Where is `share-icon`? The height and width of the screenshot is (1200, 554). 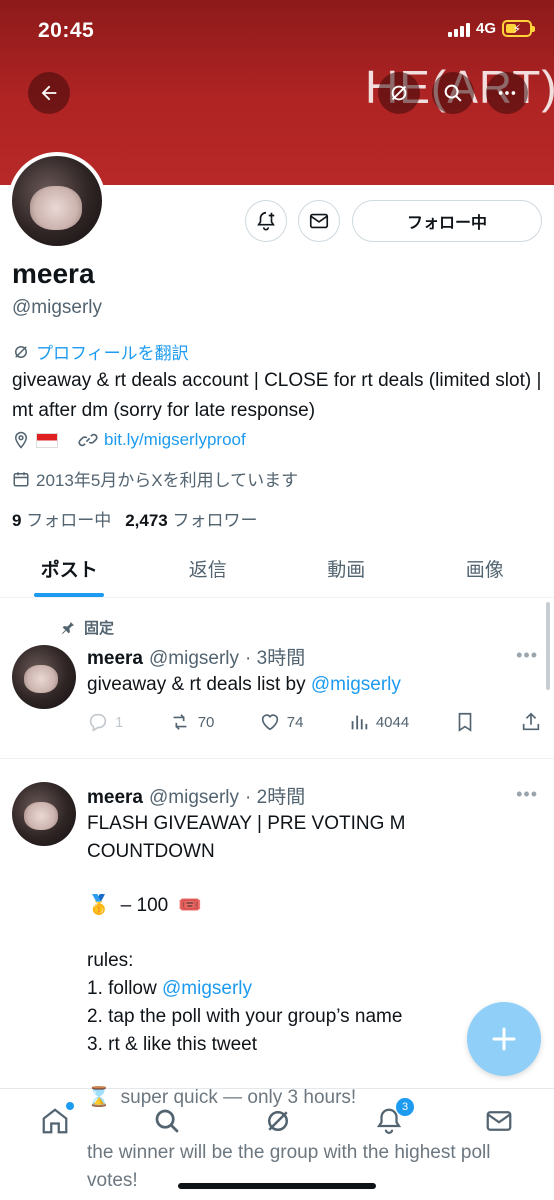 share-icon is located at coordinates (531, 721).